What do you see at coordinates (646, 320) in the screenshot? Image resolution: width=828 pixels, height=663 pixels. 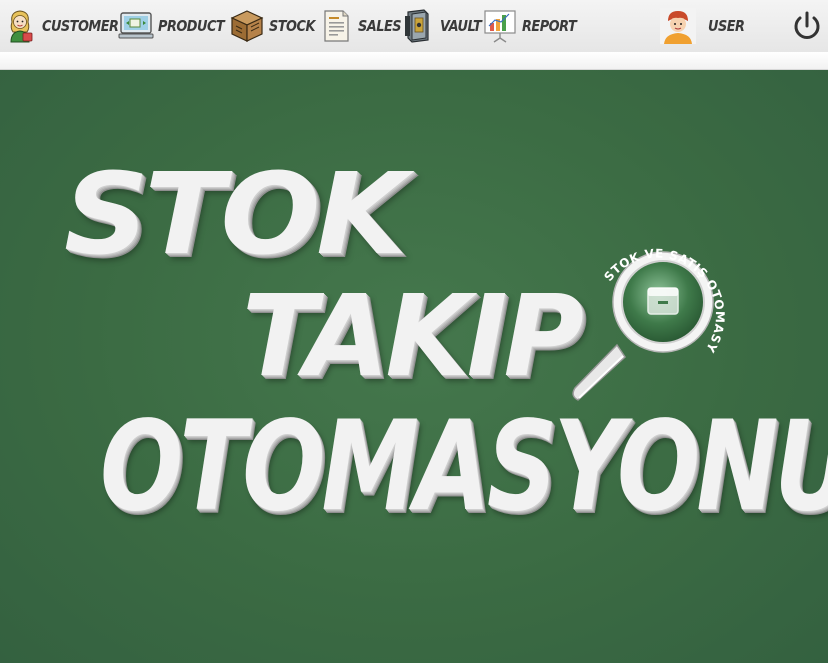 I see `magnifier-logo-icon: STOK VE SATIŞ OTOMASYONU` at bounding box center [646, 320].